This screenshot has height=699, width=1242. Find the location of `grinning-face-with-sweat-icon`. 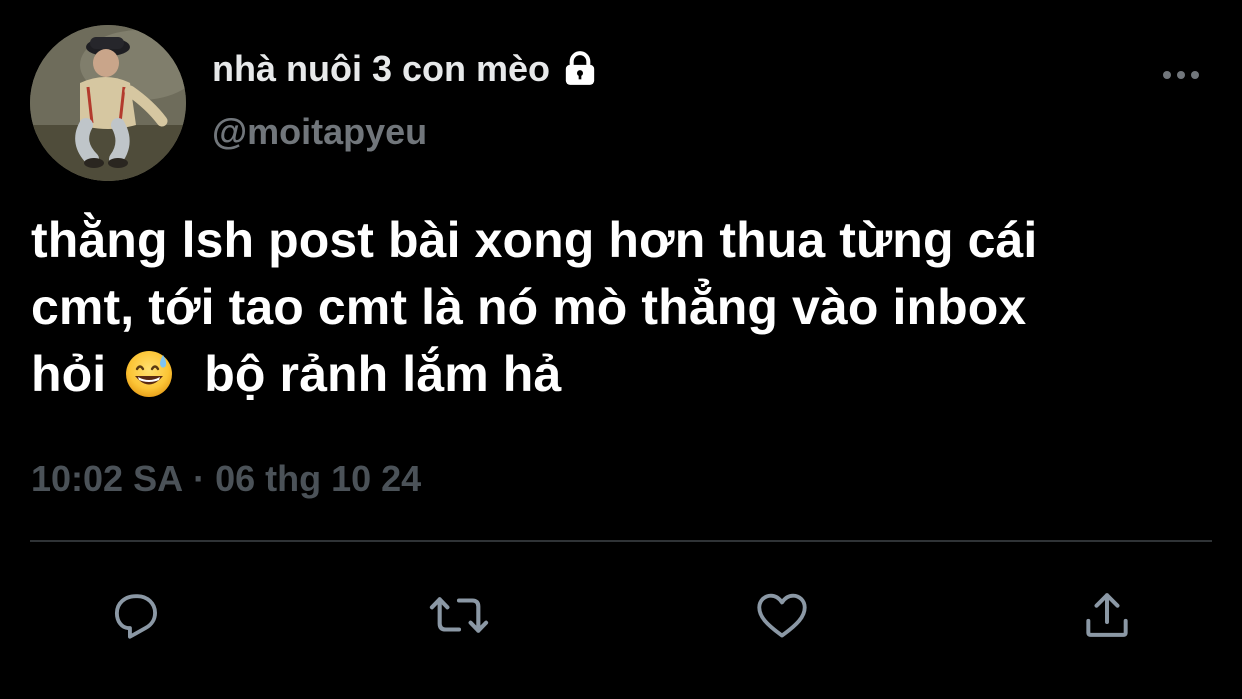

grinning-face-with-sweat-icon is located at coordinates (149, 374).